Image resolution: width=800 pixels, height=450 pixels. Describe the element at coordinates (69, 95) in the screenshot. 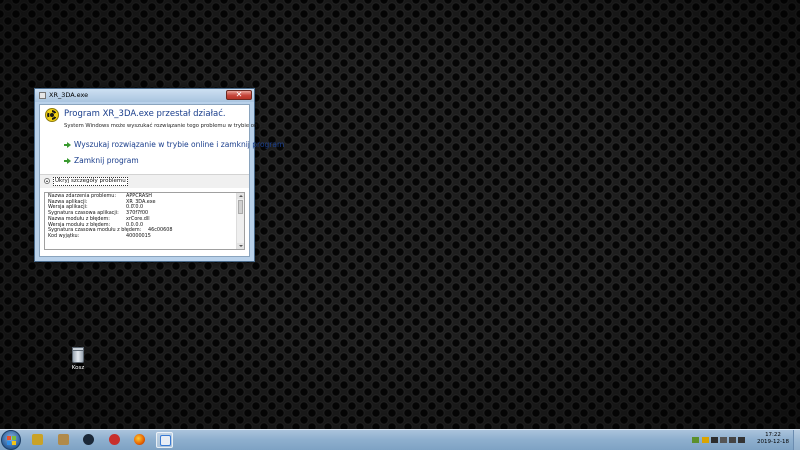

I see `dialog-title: XR_3DA.exe` at that location.